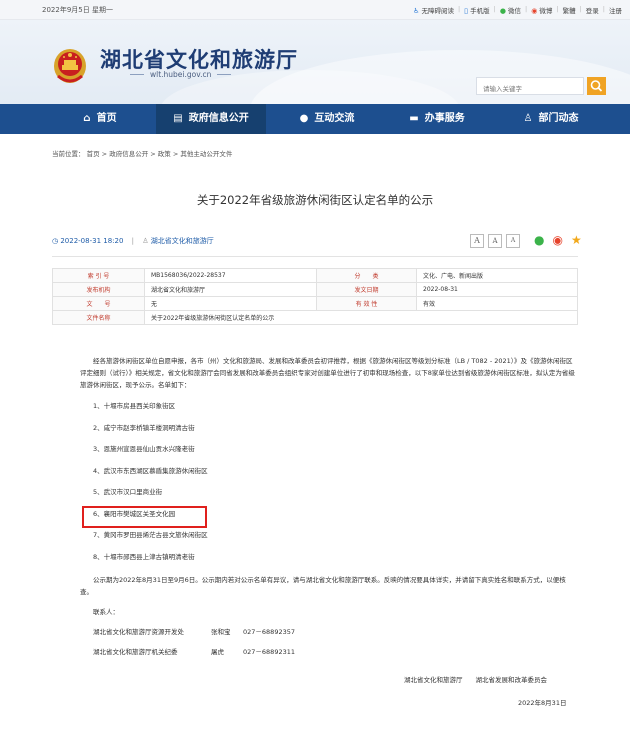  What do you see at coordinates (497, 289) in the screenshot?
I see `info-value: 2022-08-31` at bounding box center [497, 289].